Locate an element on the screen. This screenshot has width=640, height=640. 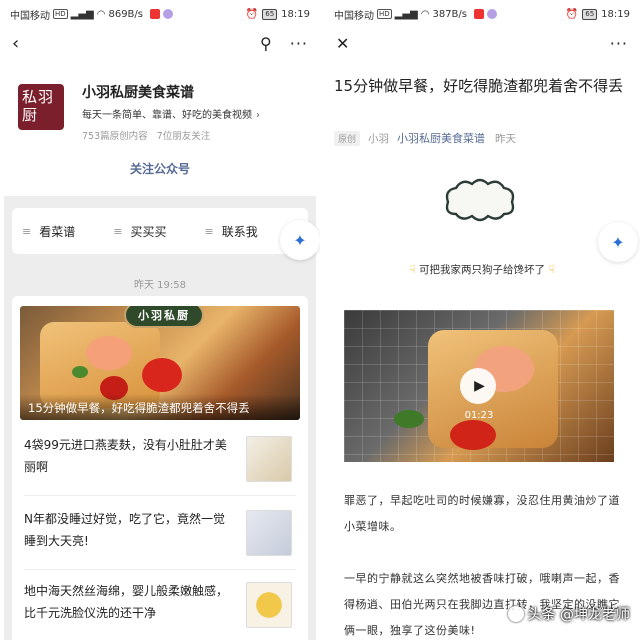
search-icon: ⚲ is located at coordinates (266, 44).